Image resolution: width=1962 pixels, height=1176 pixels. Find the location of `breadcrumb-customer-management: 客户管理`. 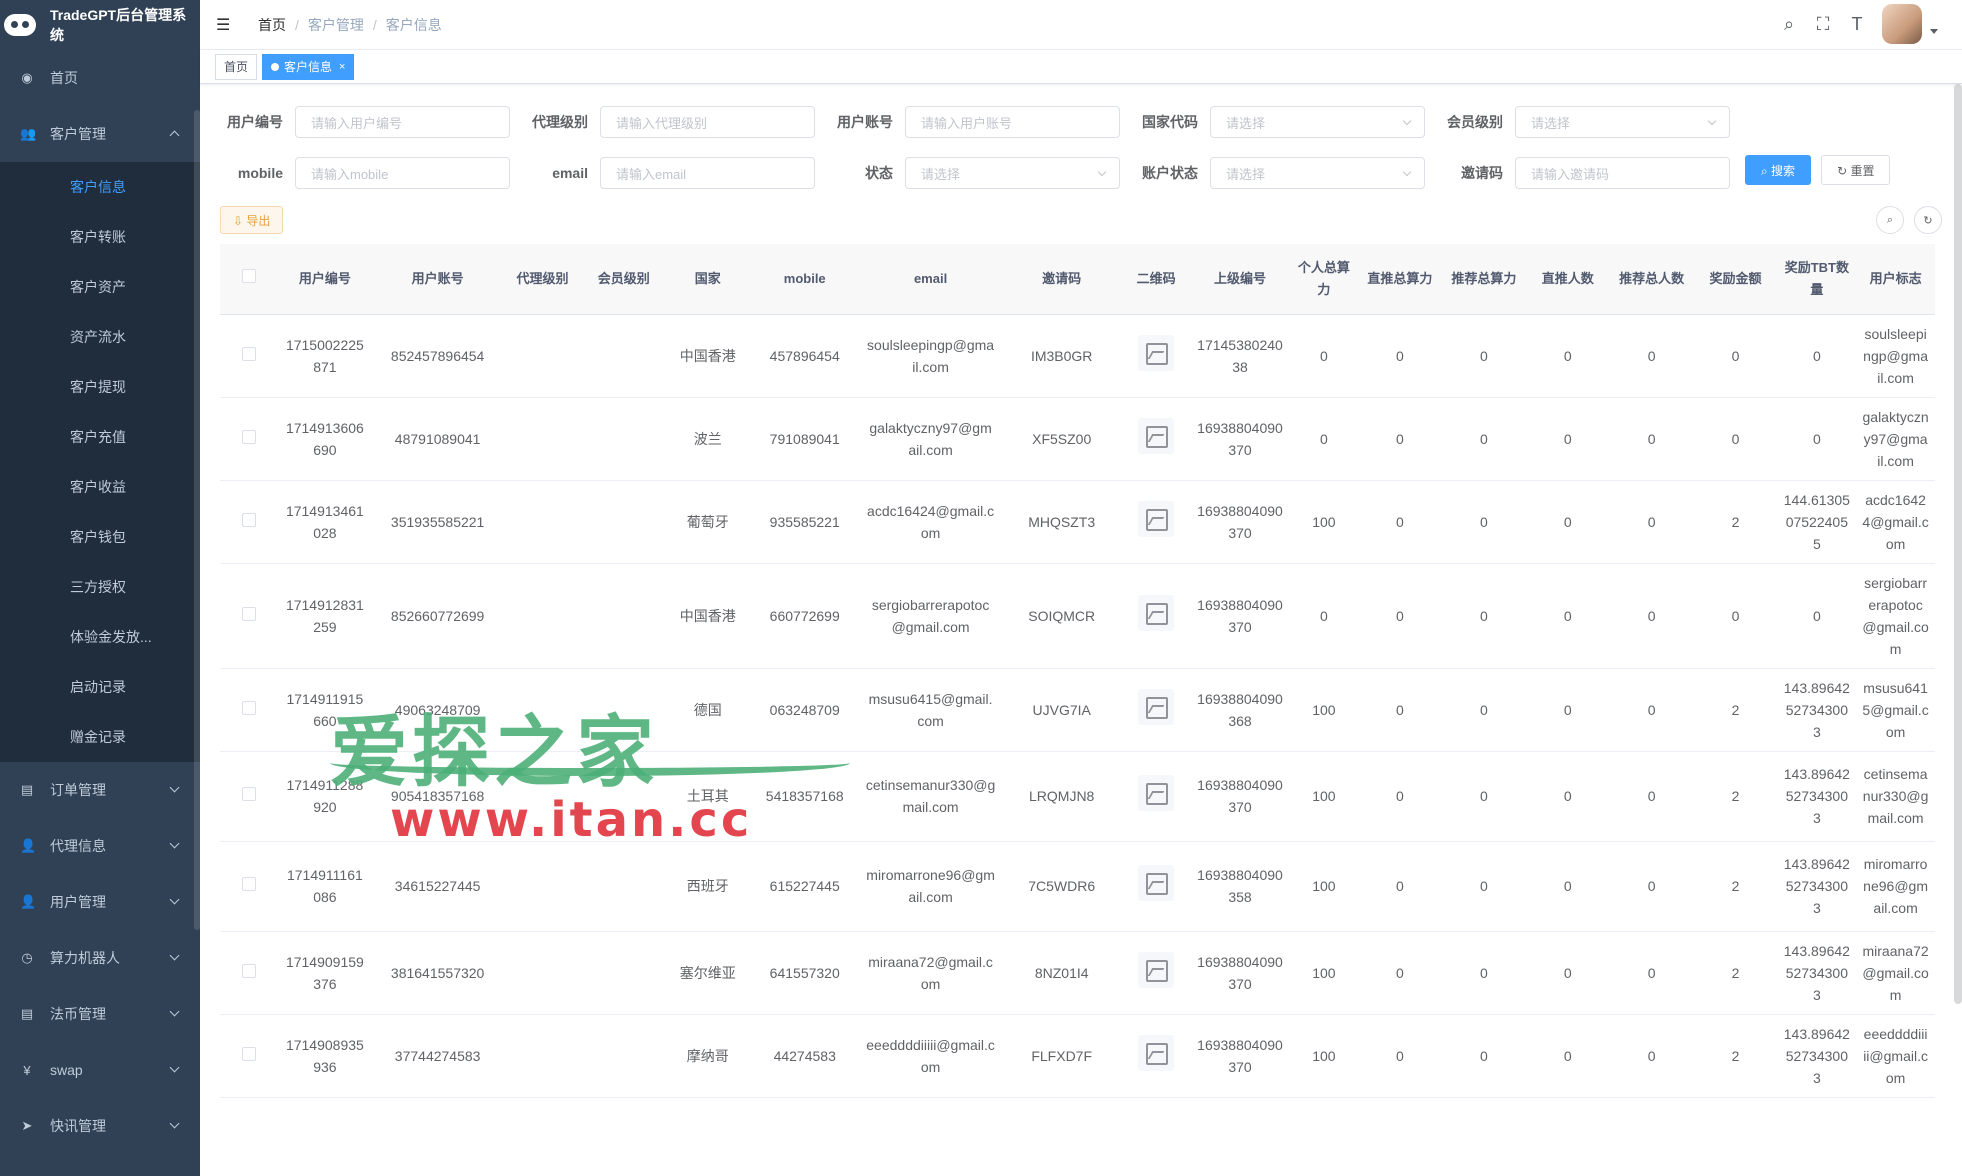

breadcrumb-customer-management: 客户管理 is located at coordinates (336, 25).